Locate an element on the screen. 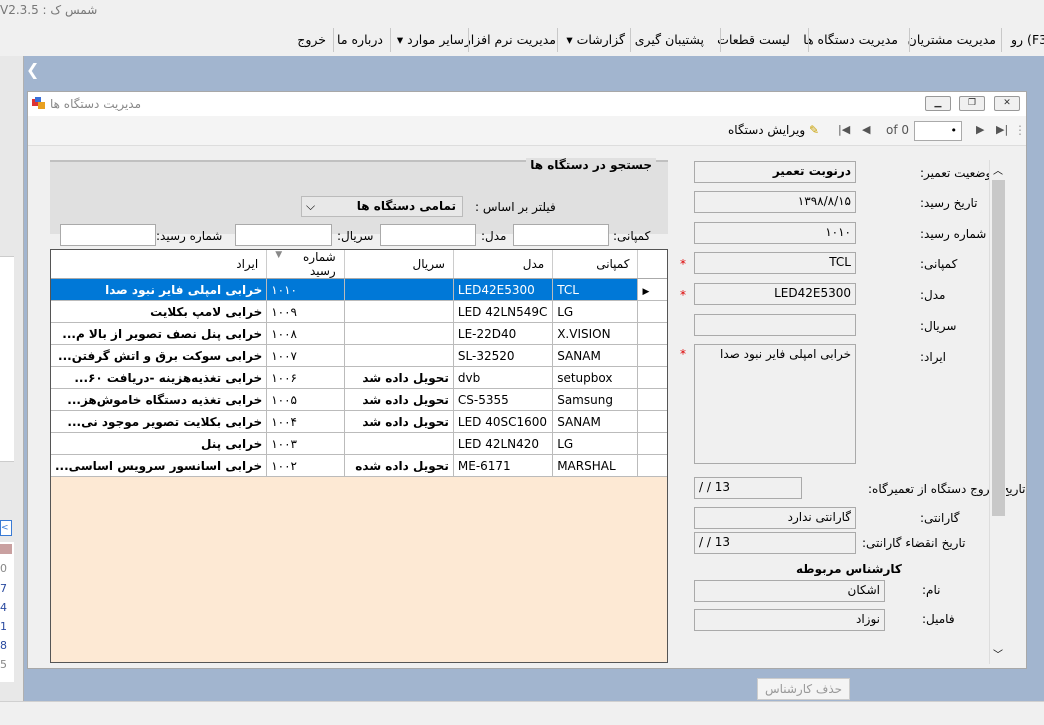 The height and width of the screenshot is (725, 1044). cell-receipt: ۱۰۰۹ is located at coordinates (305, 311).